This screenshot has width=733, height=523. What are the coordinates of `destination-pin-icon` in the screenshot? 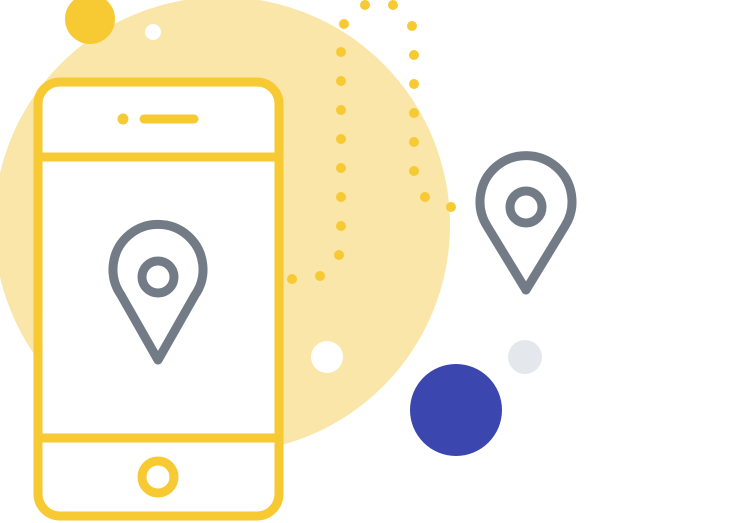 It's located at (526, 223).